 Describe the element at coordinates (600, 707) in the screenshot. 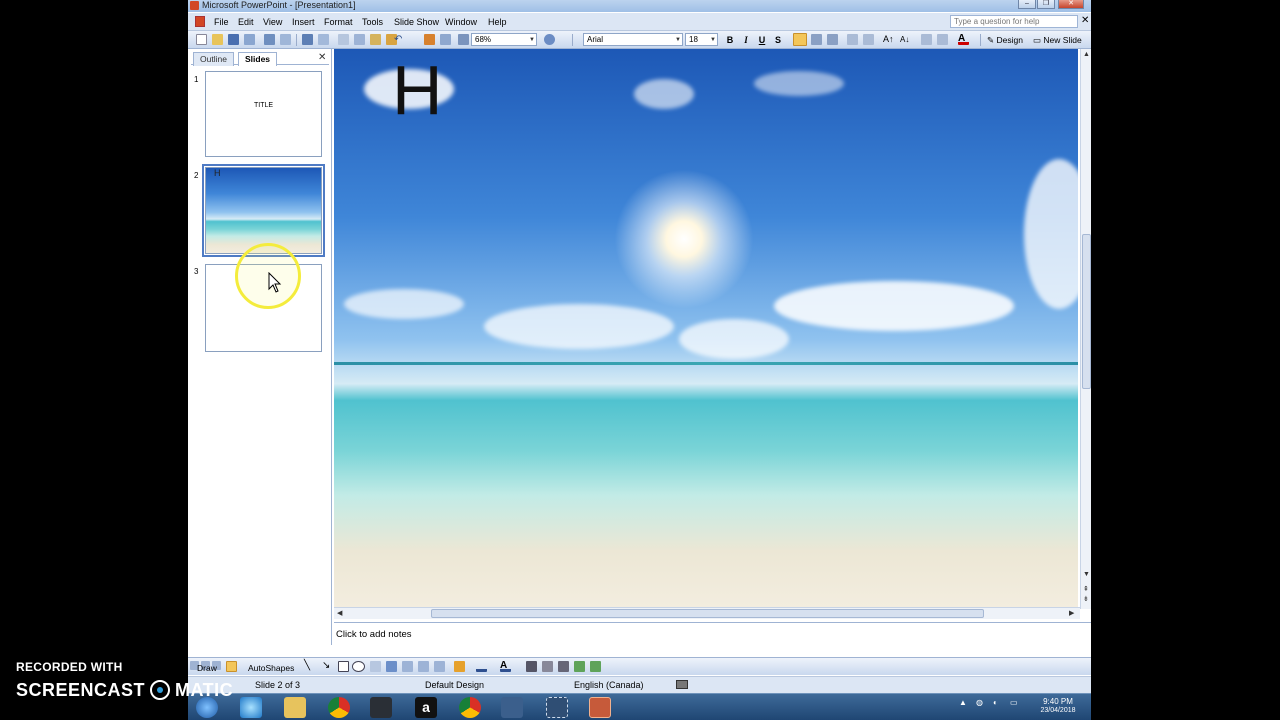

I see `powerpoint-taskbar-icon` at that location.